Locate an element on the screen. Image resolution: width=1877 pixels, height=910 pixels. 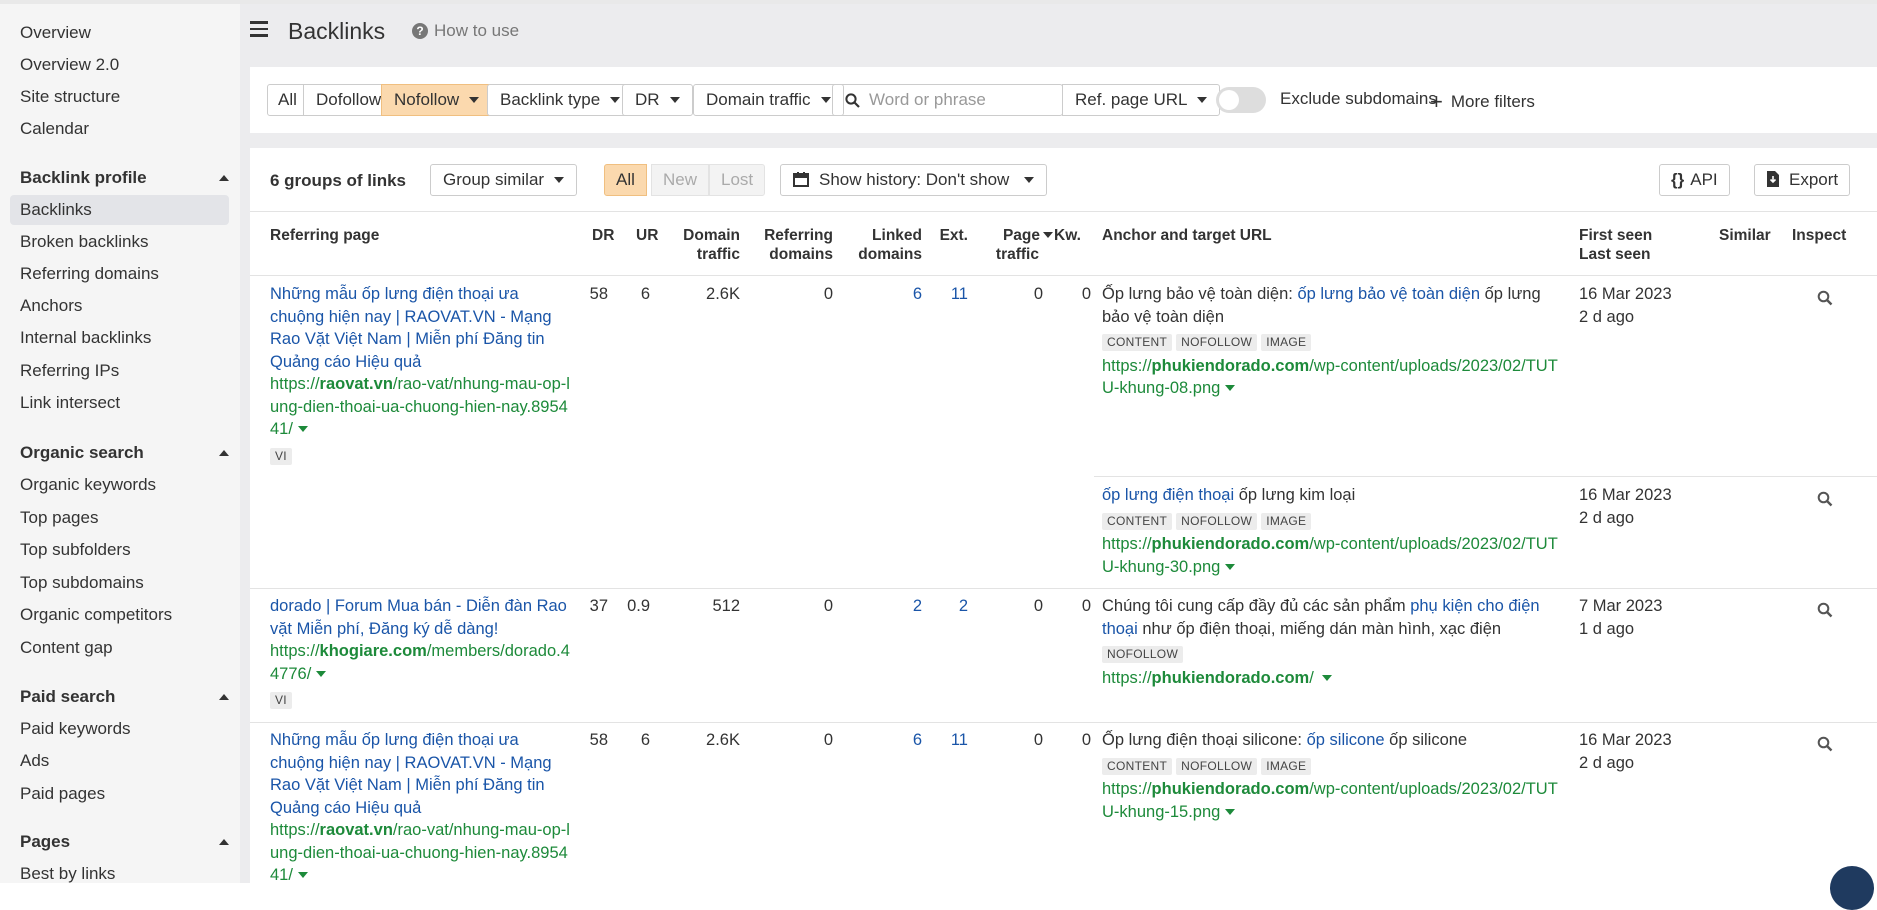
how-to-use-link: ? How to use is located at coordinates (465, 31).